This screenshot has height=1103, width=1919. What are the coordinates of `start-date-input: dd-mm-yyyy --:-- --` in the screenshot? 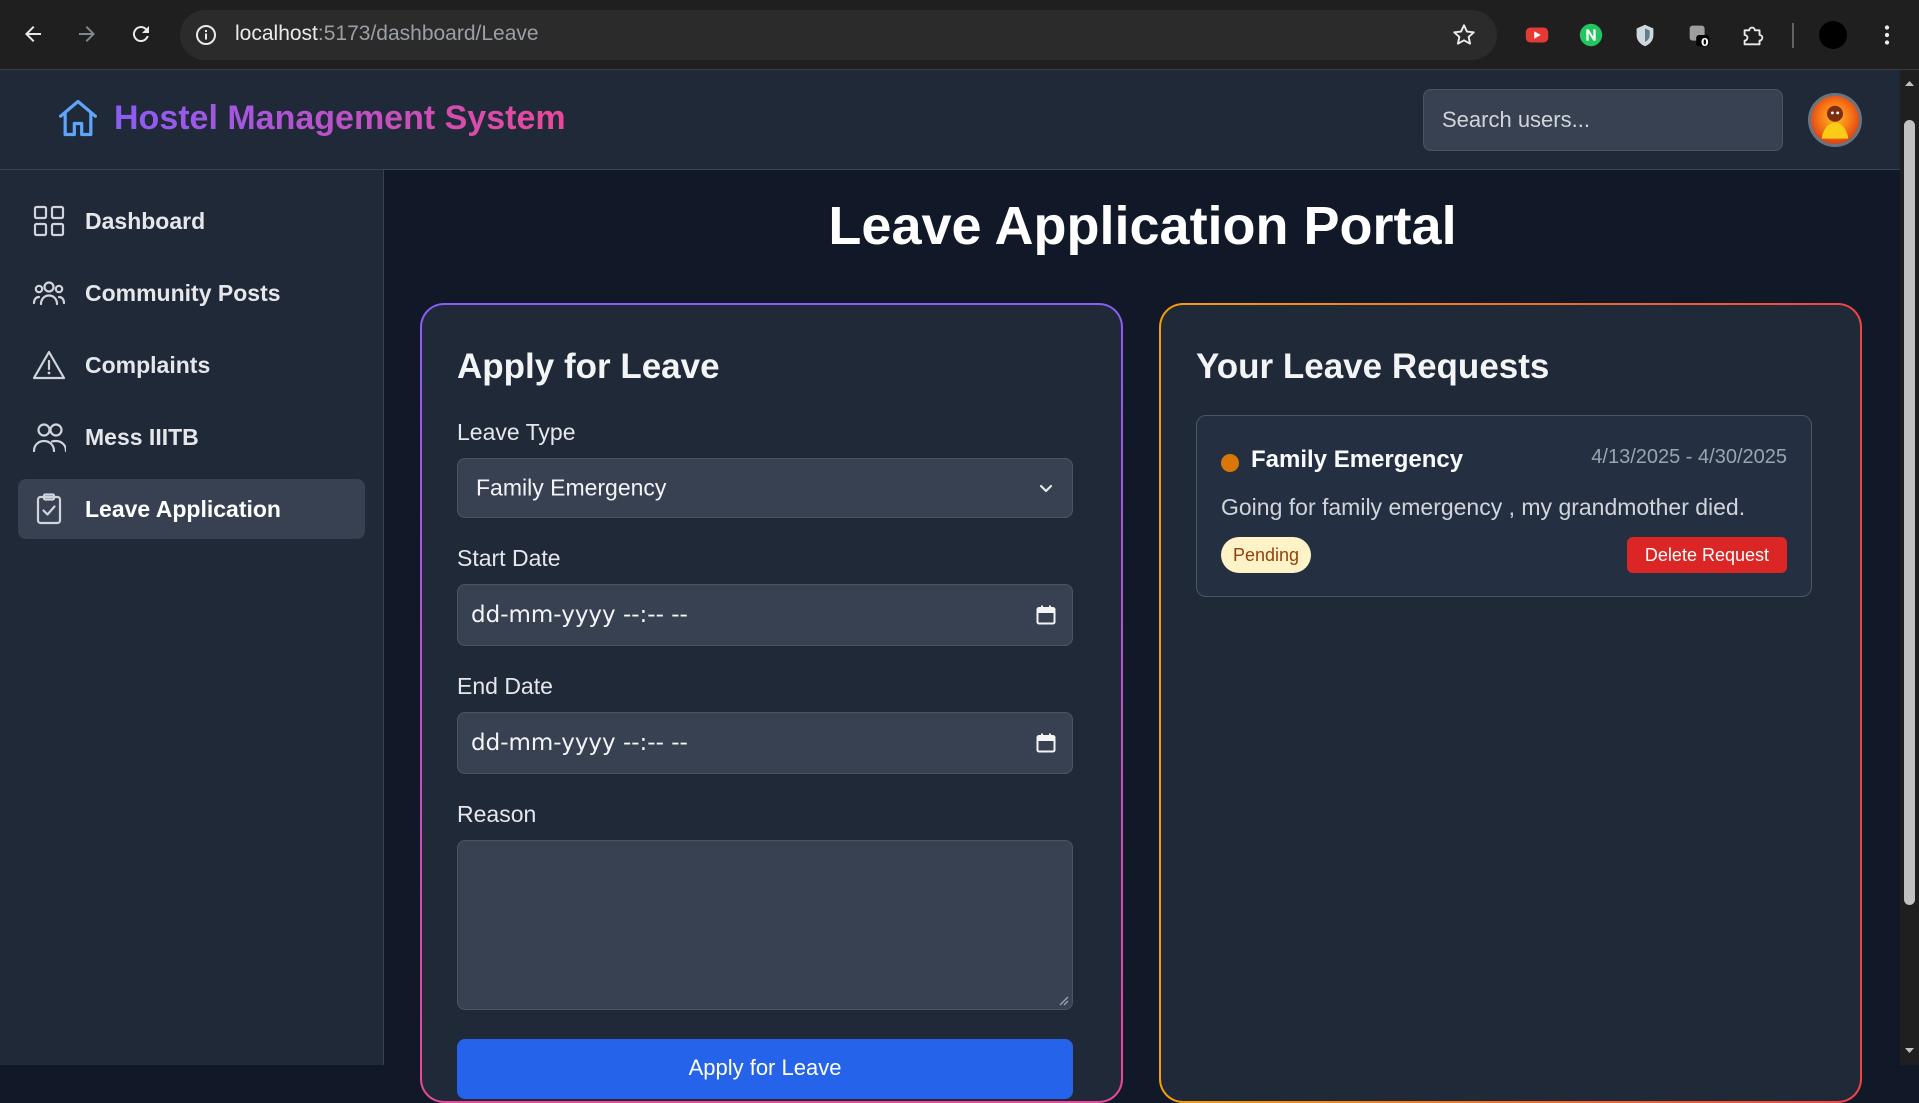 It's located at (765, 615).